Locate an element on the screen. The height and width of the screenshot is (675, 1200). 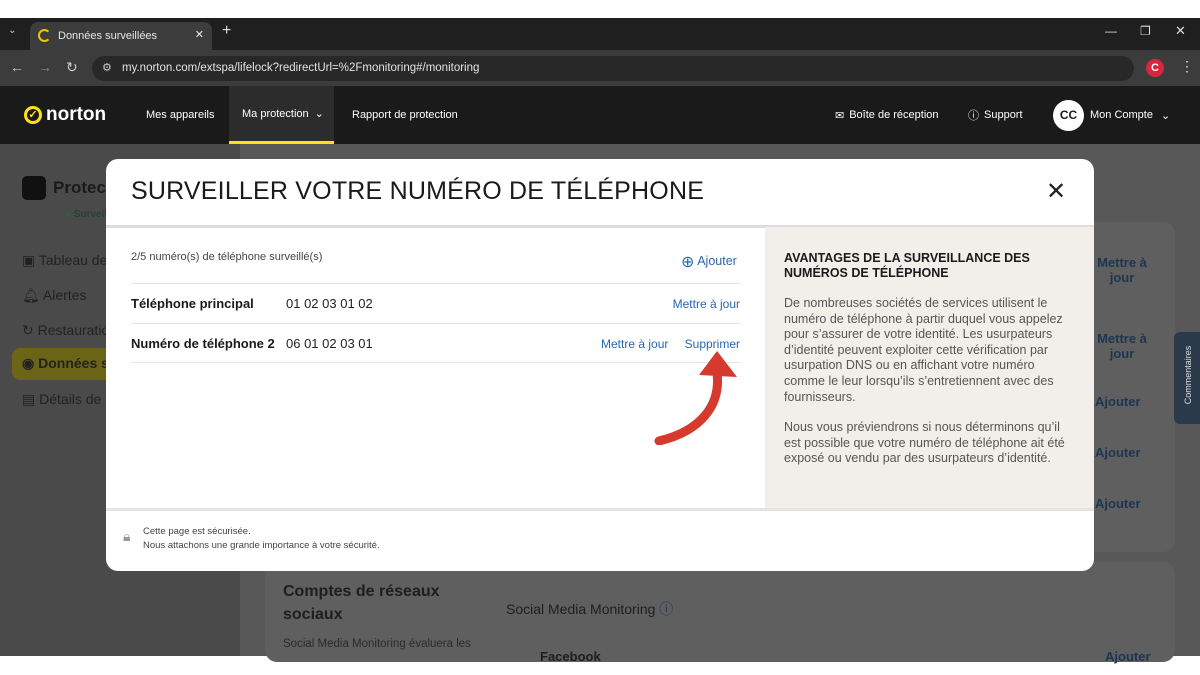
menu-icon: ⋮ is located at coordinates (1187, 66).